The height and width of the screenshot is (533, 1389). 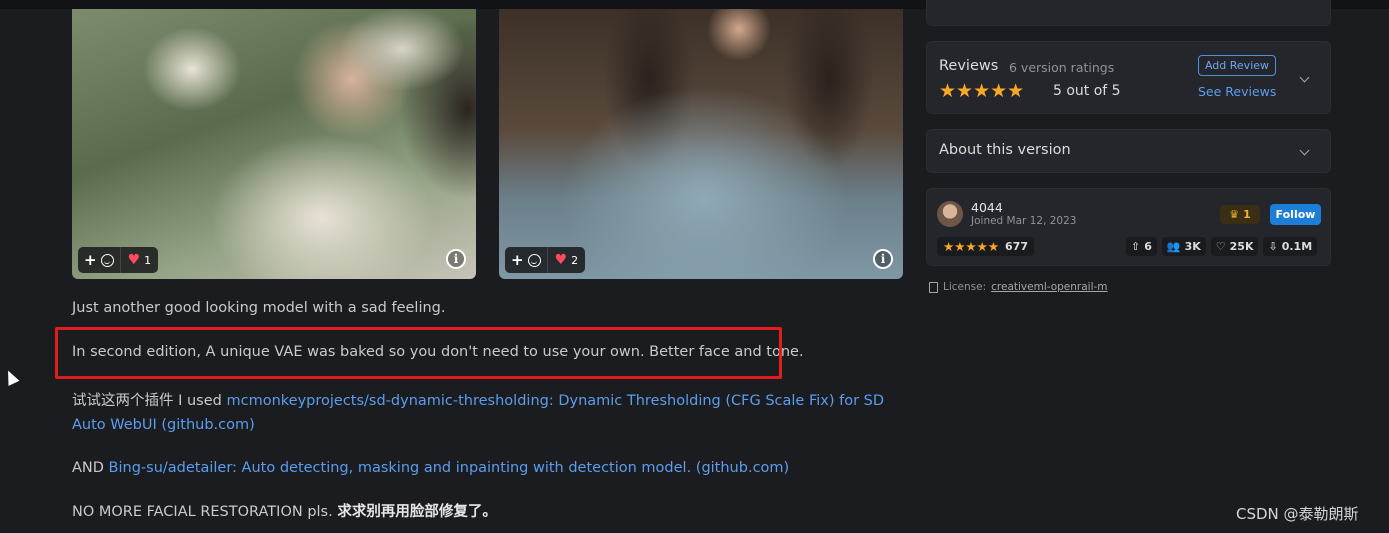 I want to click on and-text: AND, so click(x=90, y=468).